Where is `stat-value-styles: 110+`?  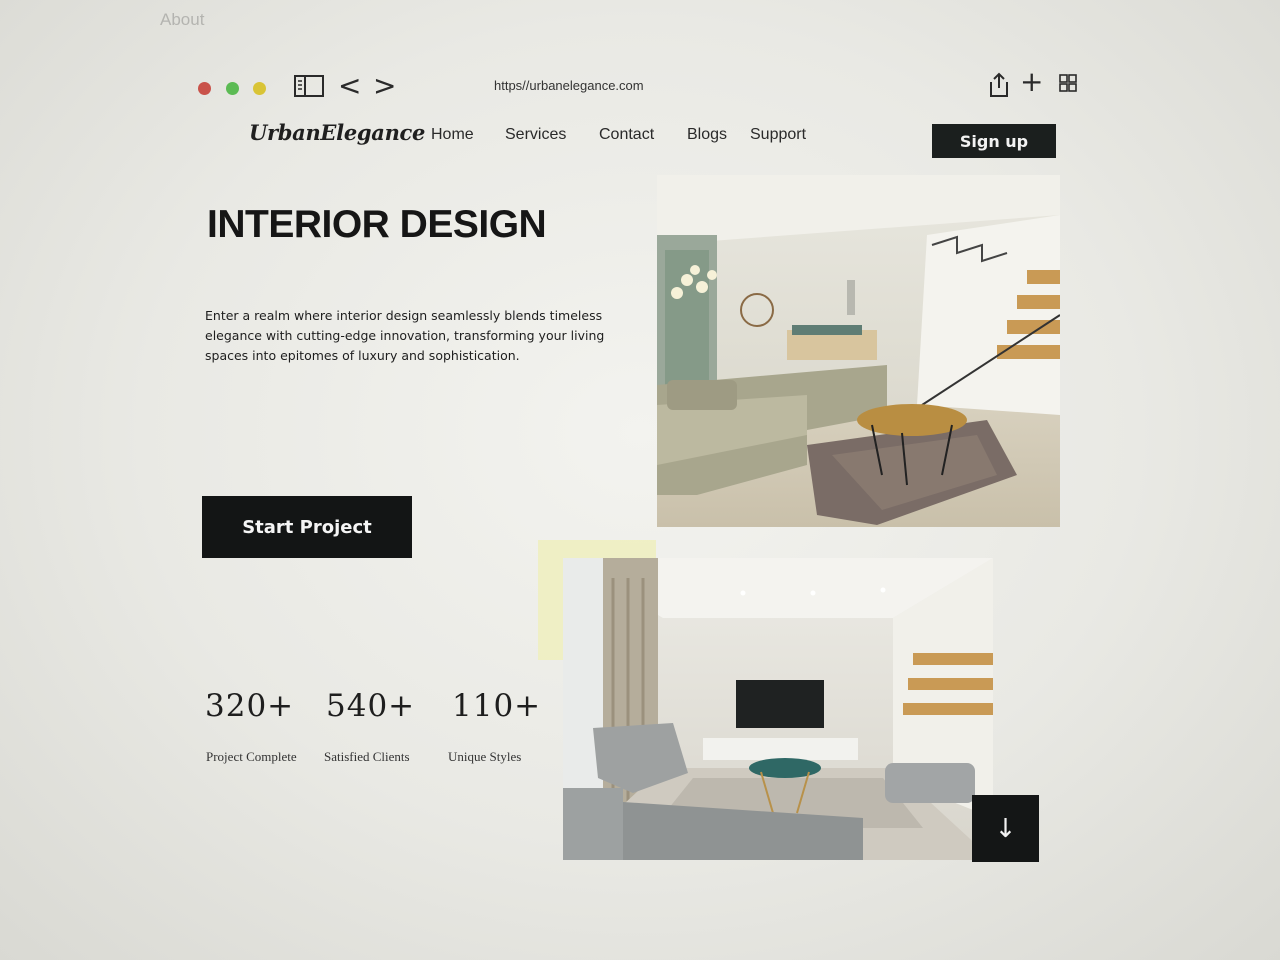 stat-value-styles: 110+ is located at coordinates (497, 706).